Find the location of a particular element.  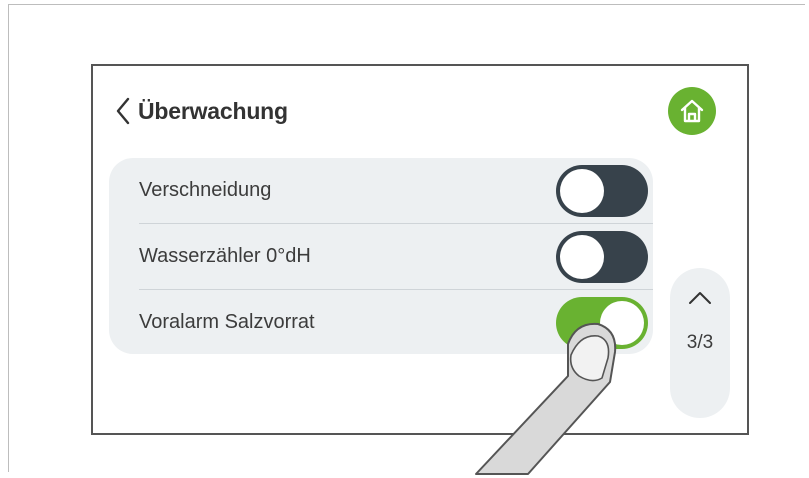

list-item: Wasserzähler 0°dH is located at coordinates (381, 256).